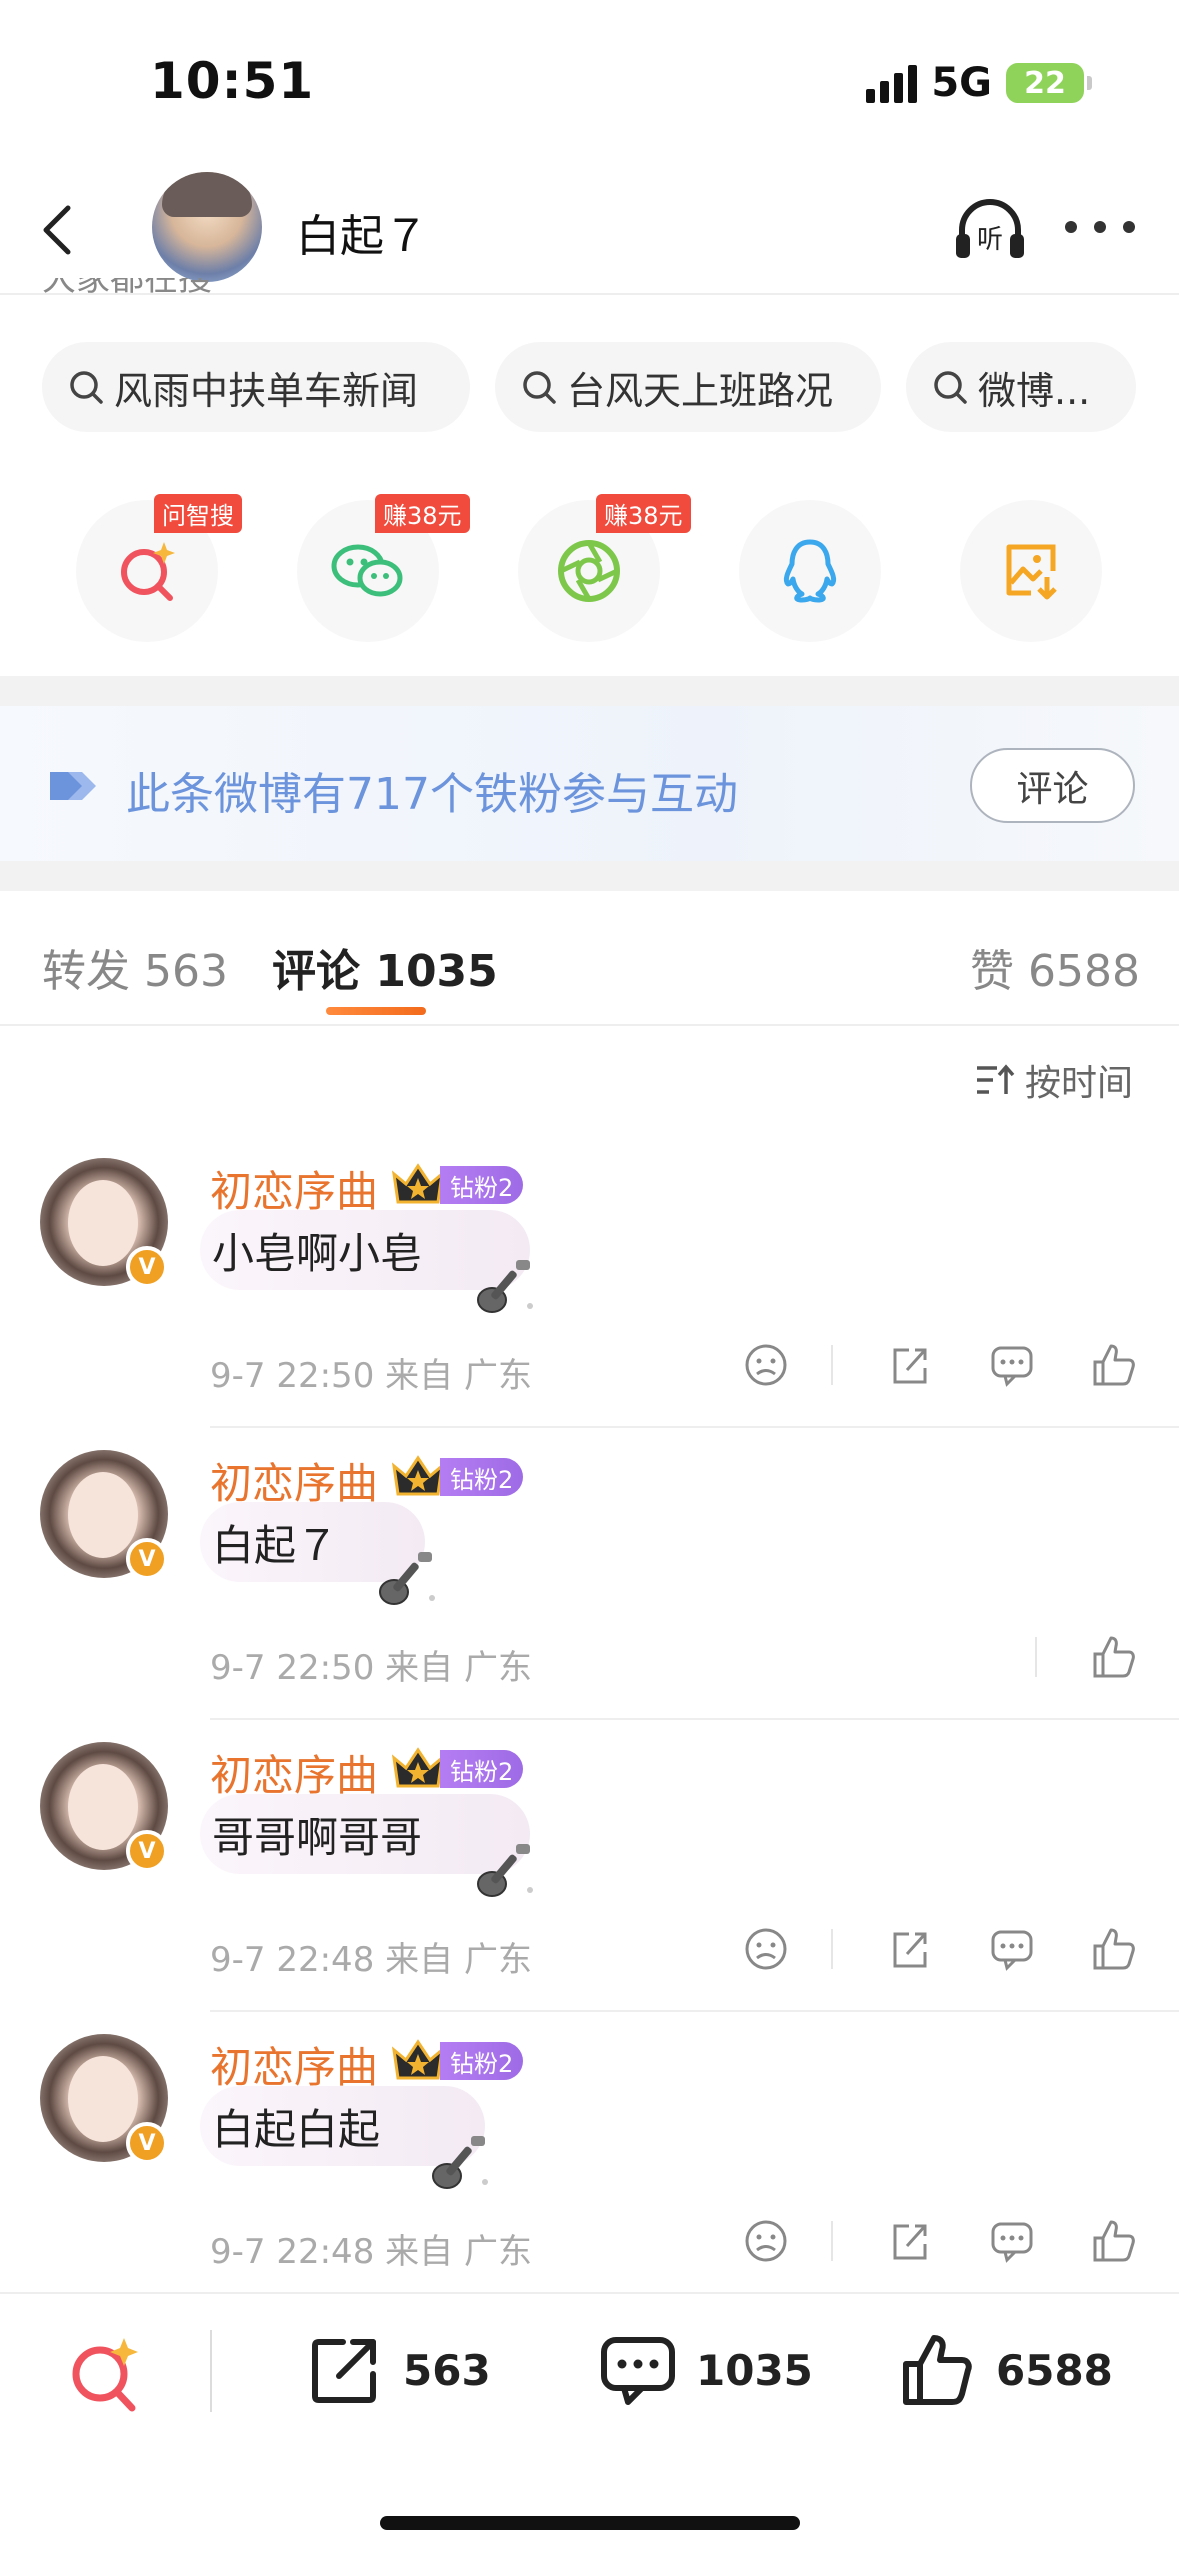 This screenshot has height=2556, width=1179. What do you see at coordinates (1049, 83) in the screenshot?
I see `battery-icon: 22` at bounding box center [1049, 83].